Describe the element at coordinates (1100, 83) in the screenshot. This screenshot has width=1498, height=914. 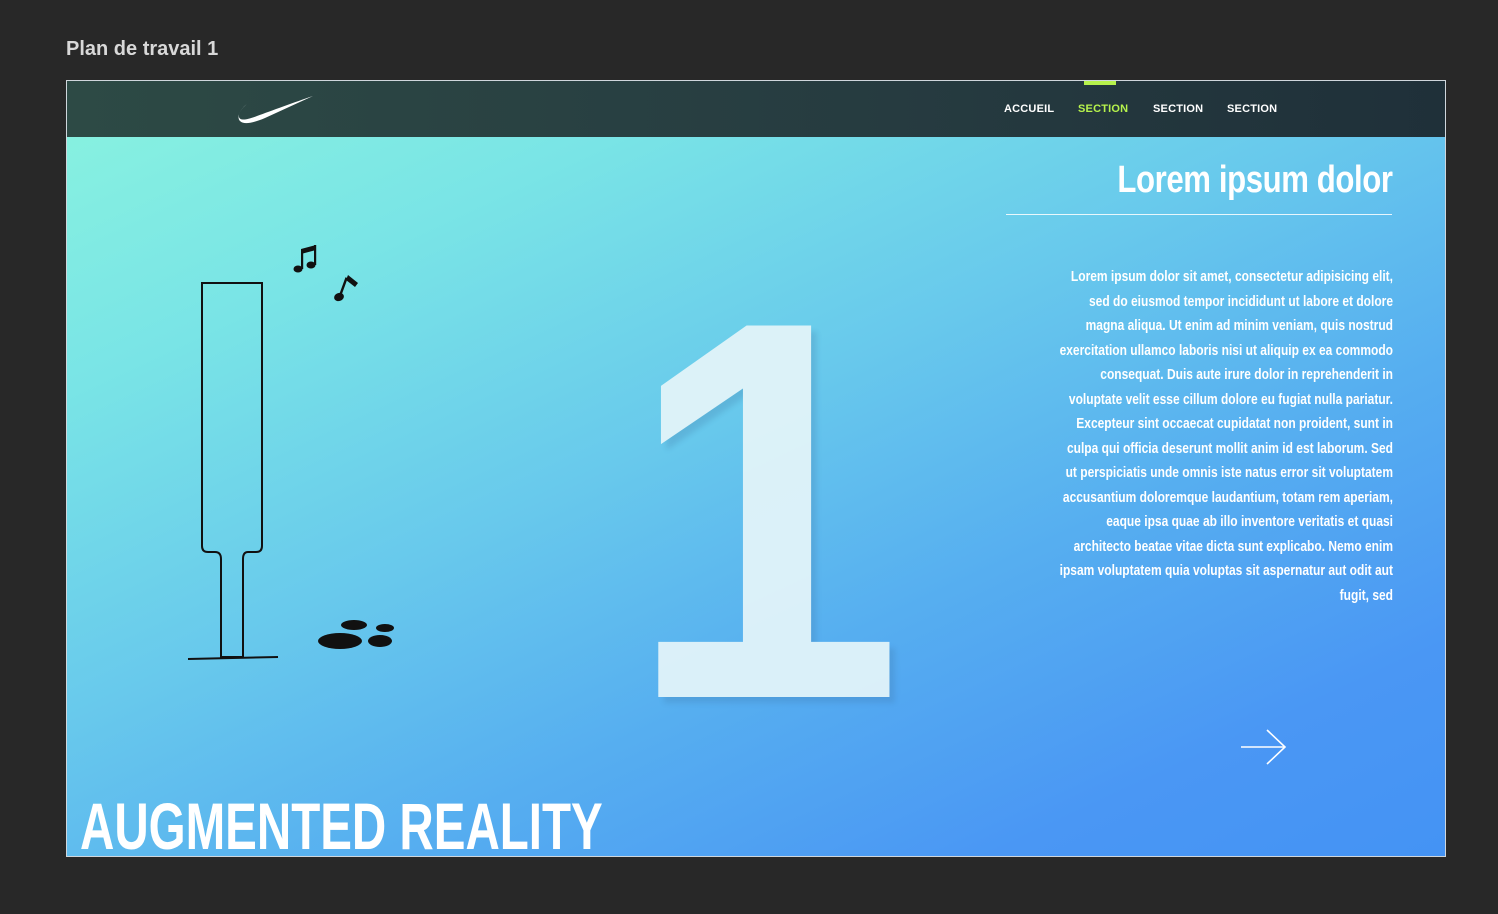
I see `nav-active-indicator` at that location.